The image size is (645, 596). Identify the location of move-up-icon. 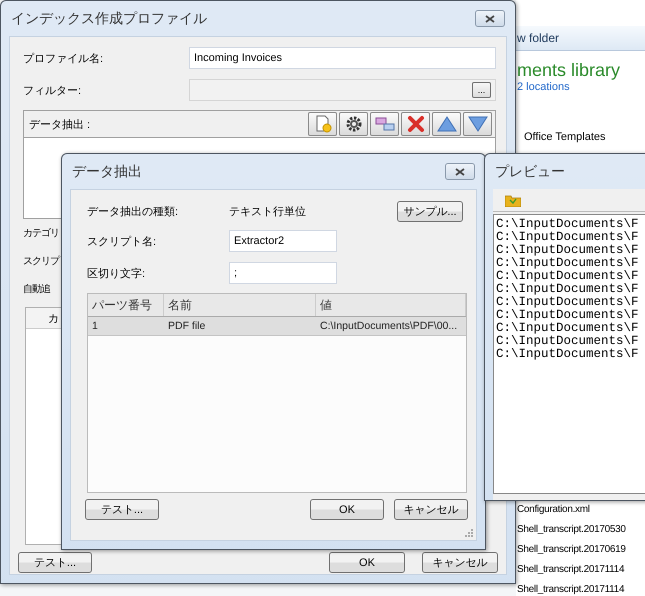
(446, 124).